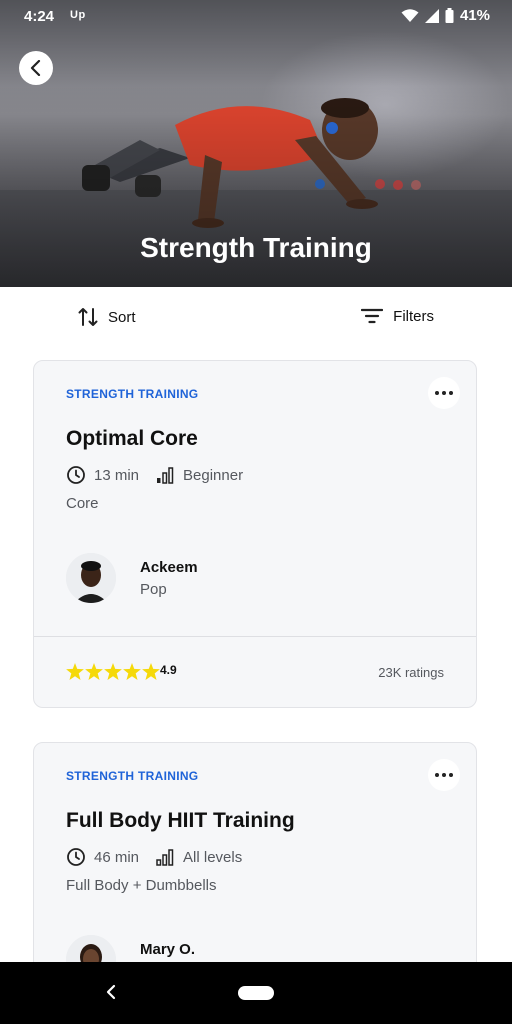 The height and width of the screenshot is (1024, 512). What do you see at coordinates (168, 949) in the screenshot?
I see `instructor-name: Mary O.` at bounding box center [168, 949].